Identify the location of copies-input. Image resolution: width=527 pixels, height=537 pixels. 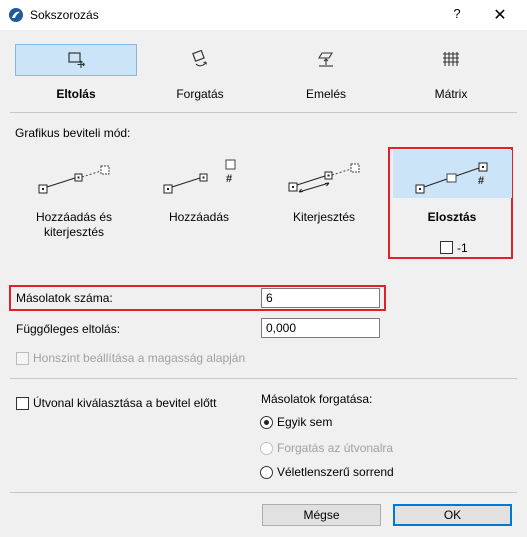
(320, 298).